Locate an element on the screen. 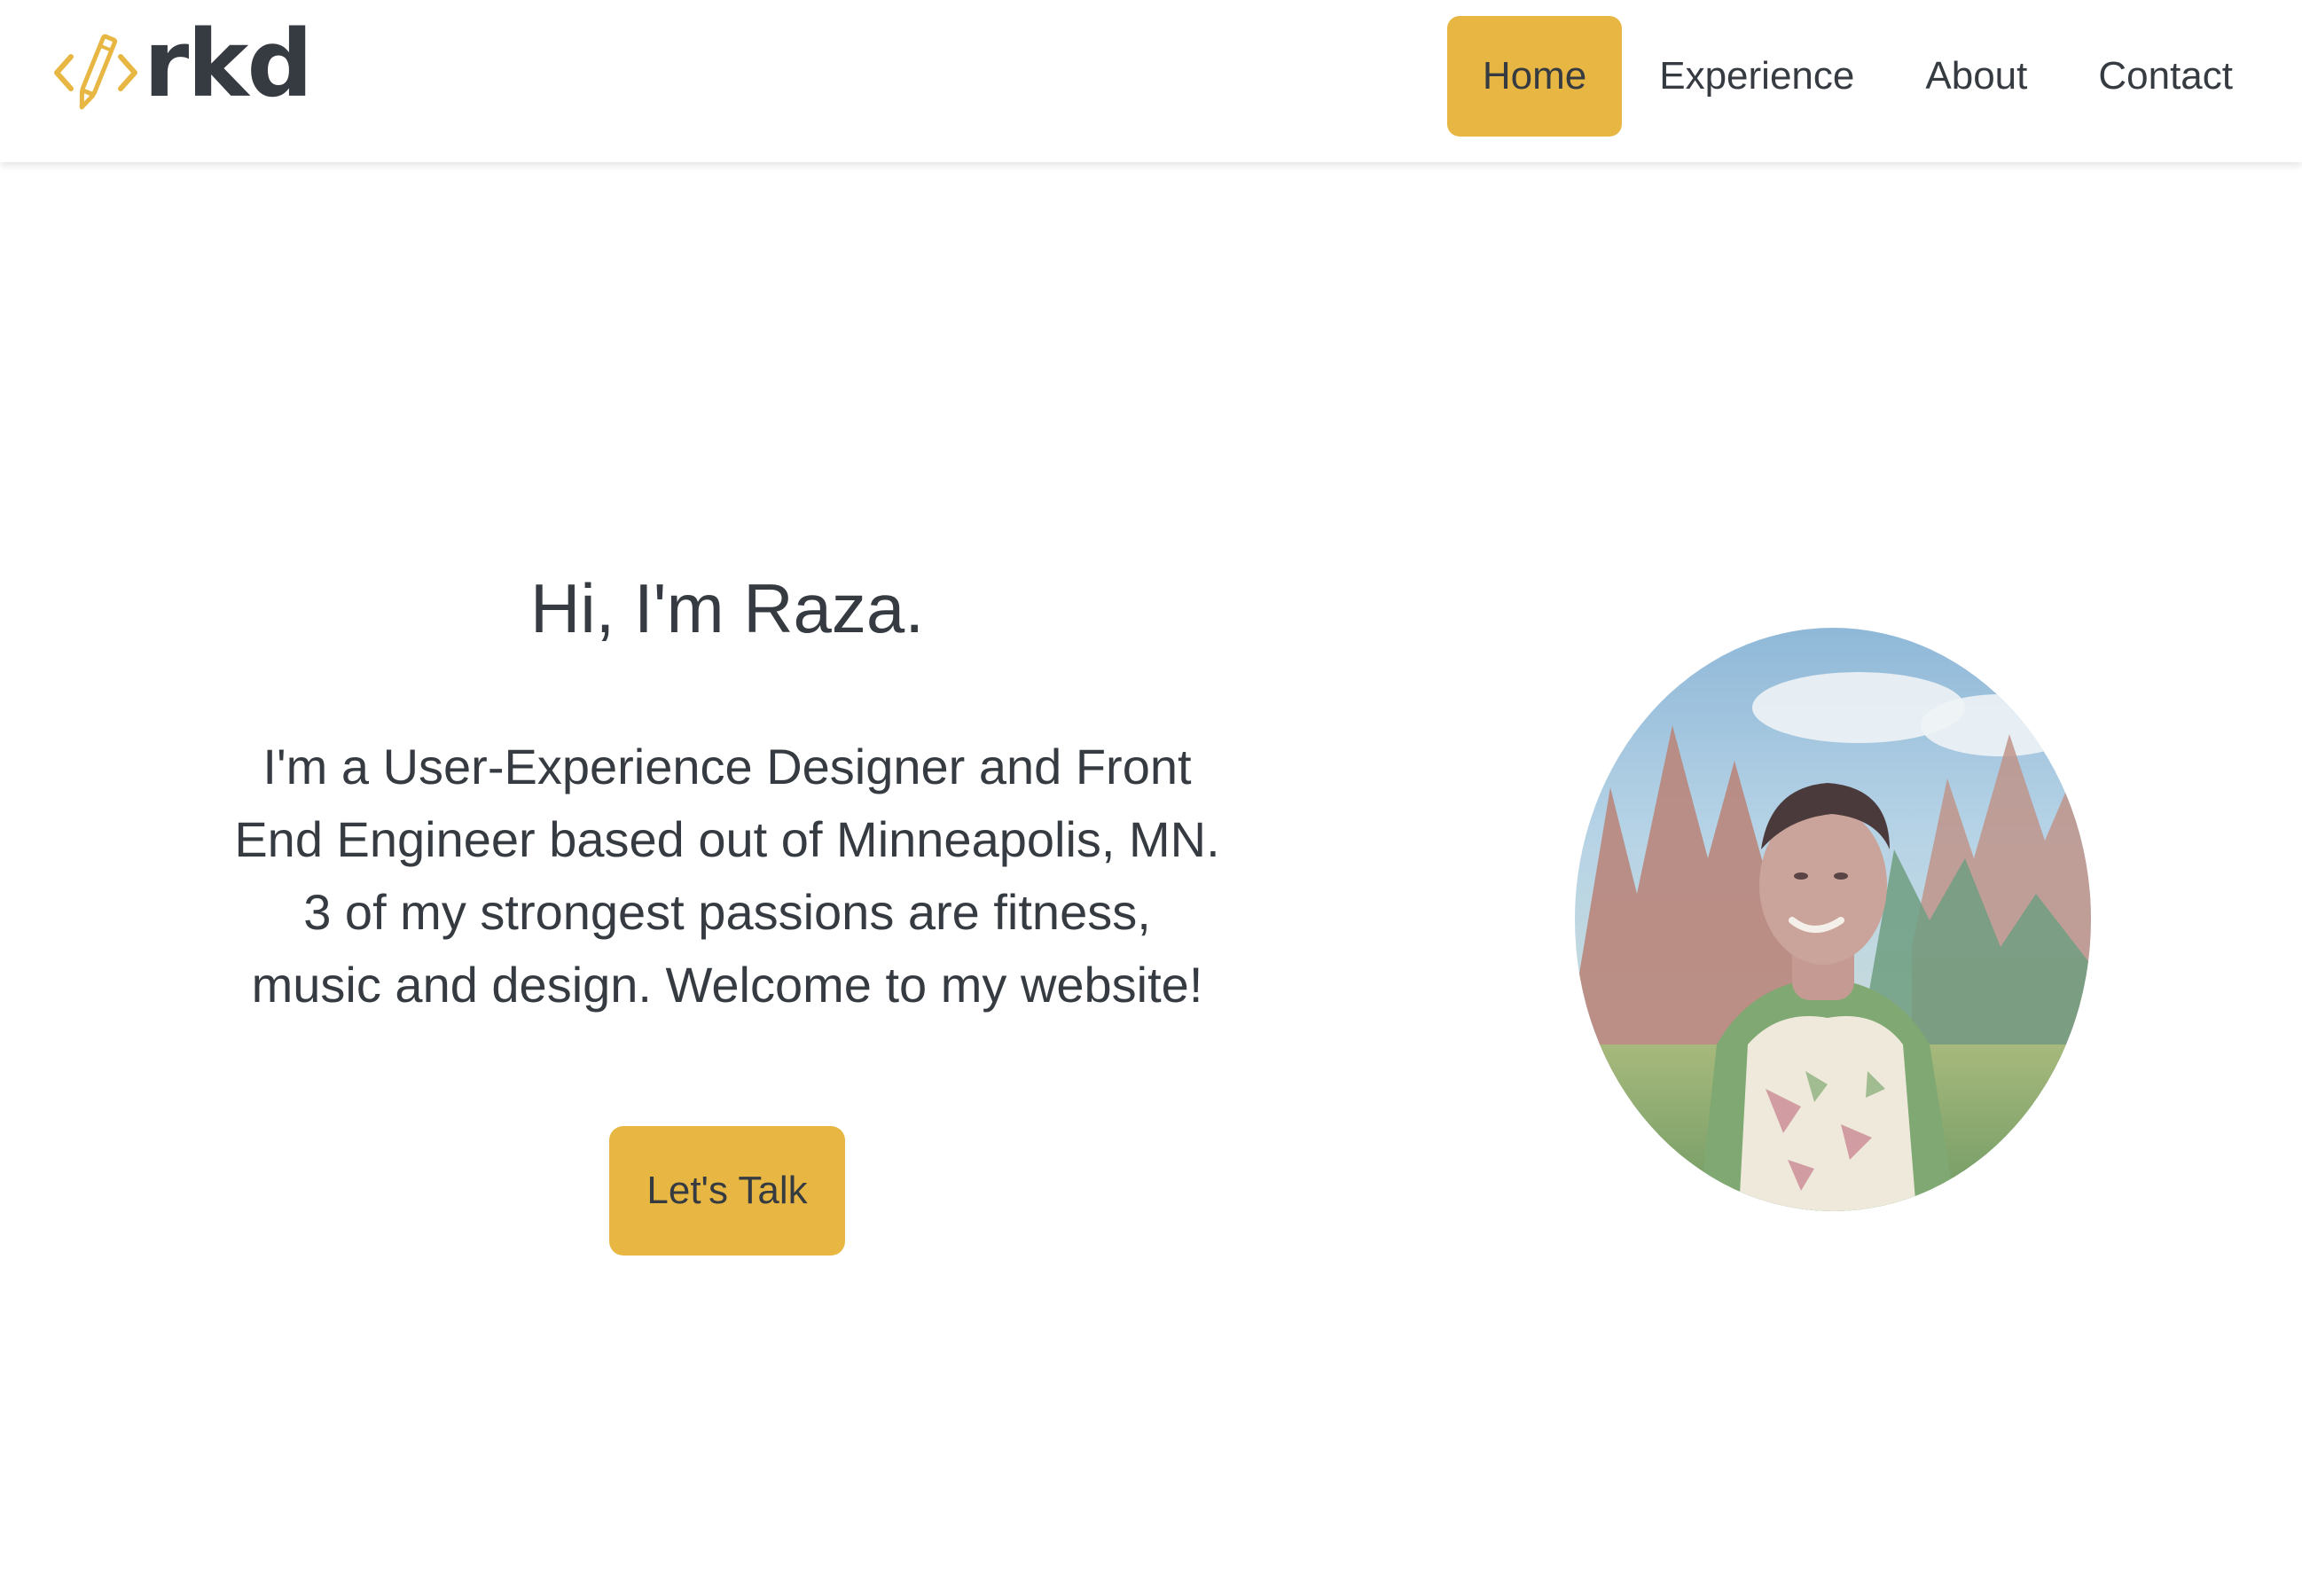 The width and height of the screenshot is (2302, 1596). site-logo: rkd is located at coordinates (183, 66).